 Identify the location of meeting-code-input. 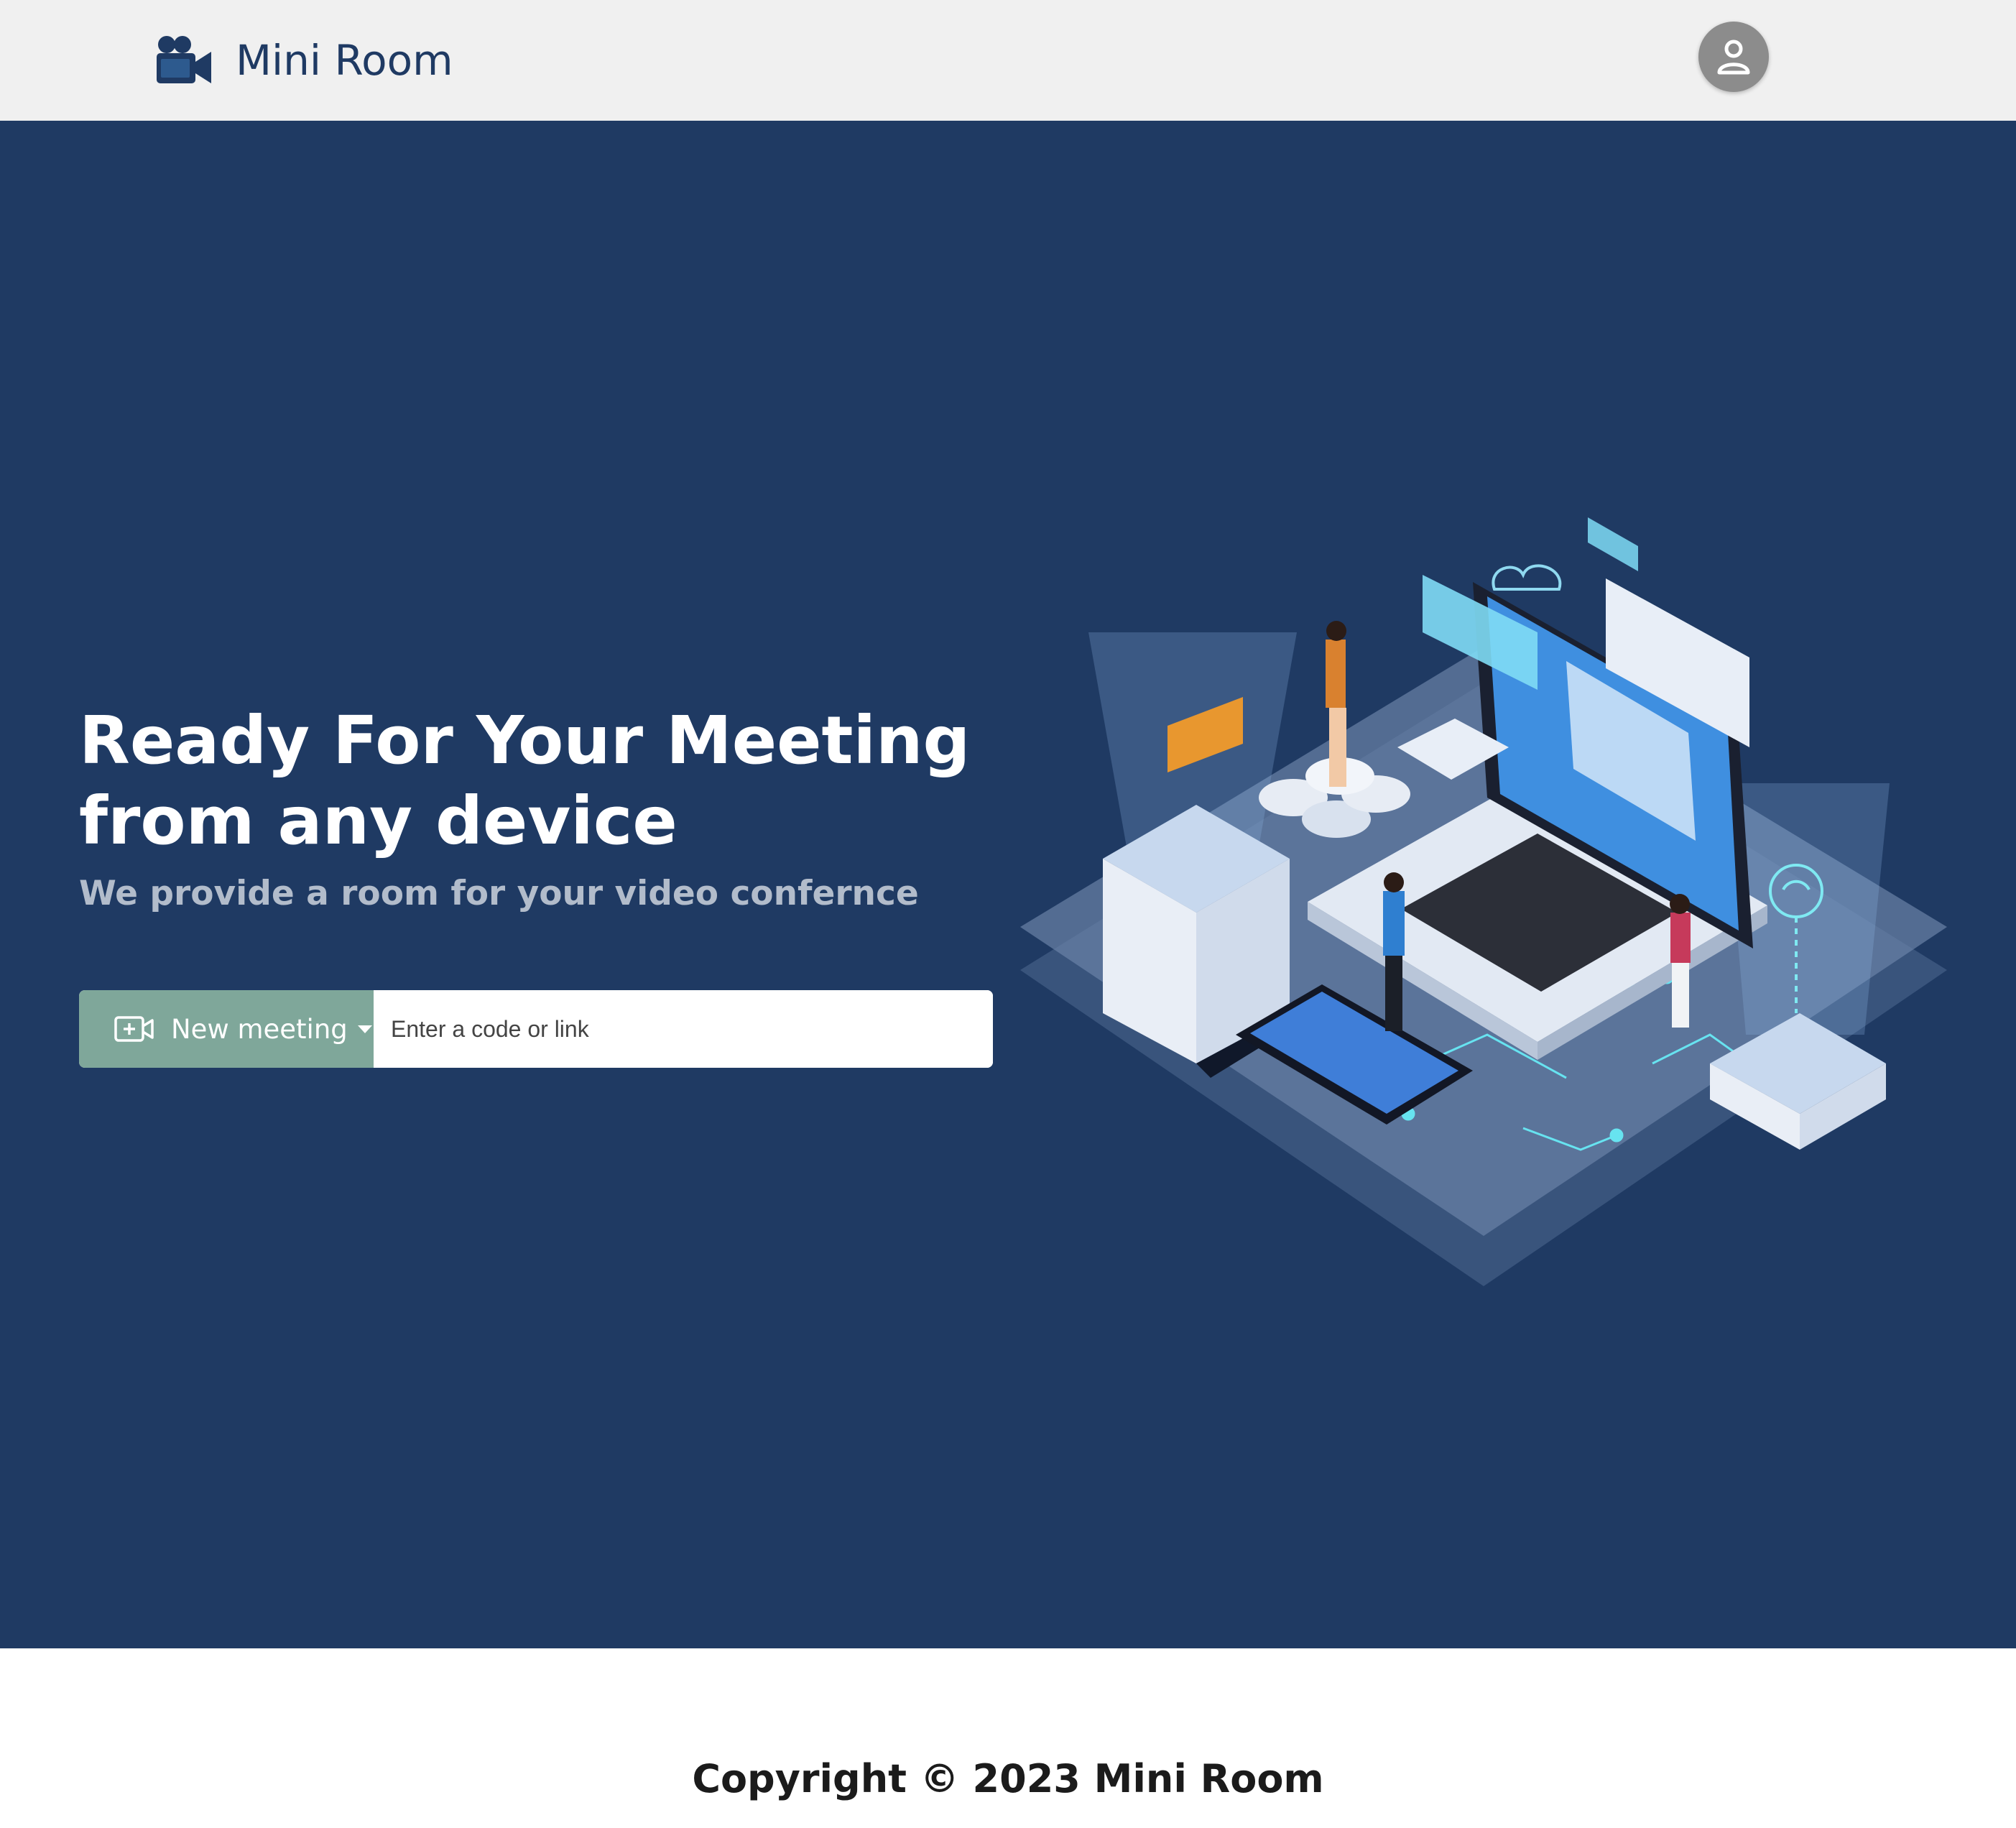
(683, 1029).